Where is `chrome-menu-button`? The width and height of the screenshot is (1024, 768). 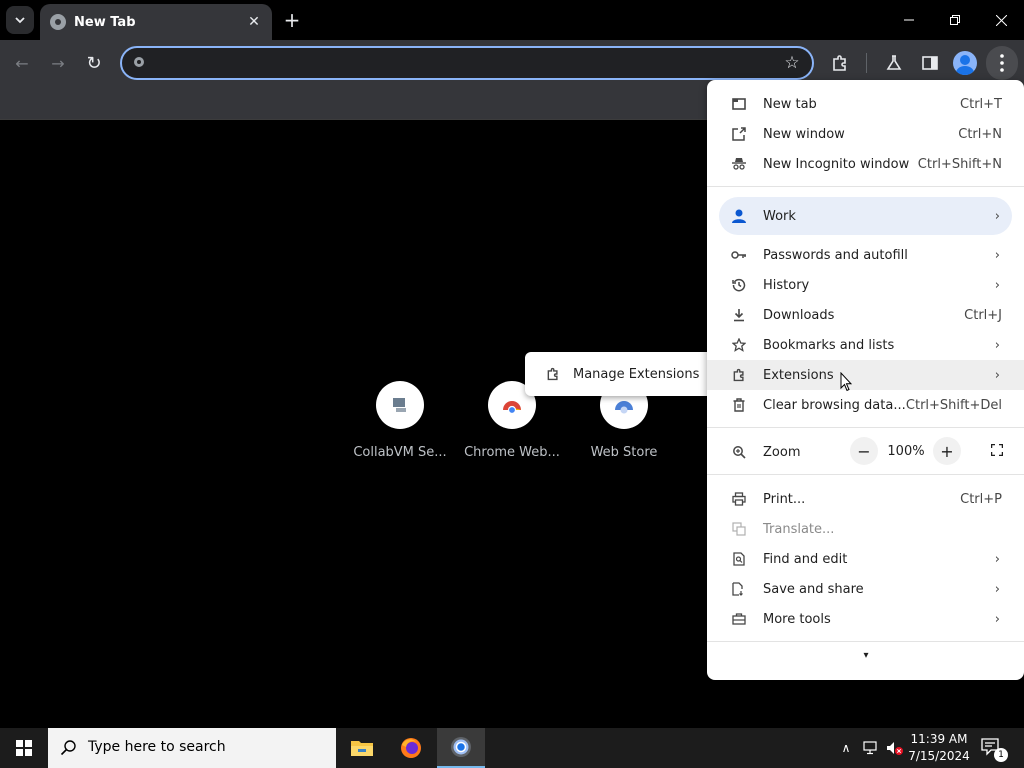 chrome-menu-button is located at coordinates (1002, 63).